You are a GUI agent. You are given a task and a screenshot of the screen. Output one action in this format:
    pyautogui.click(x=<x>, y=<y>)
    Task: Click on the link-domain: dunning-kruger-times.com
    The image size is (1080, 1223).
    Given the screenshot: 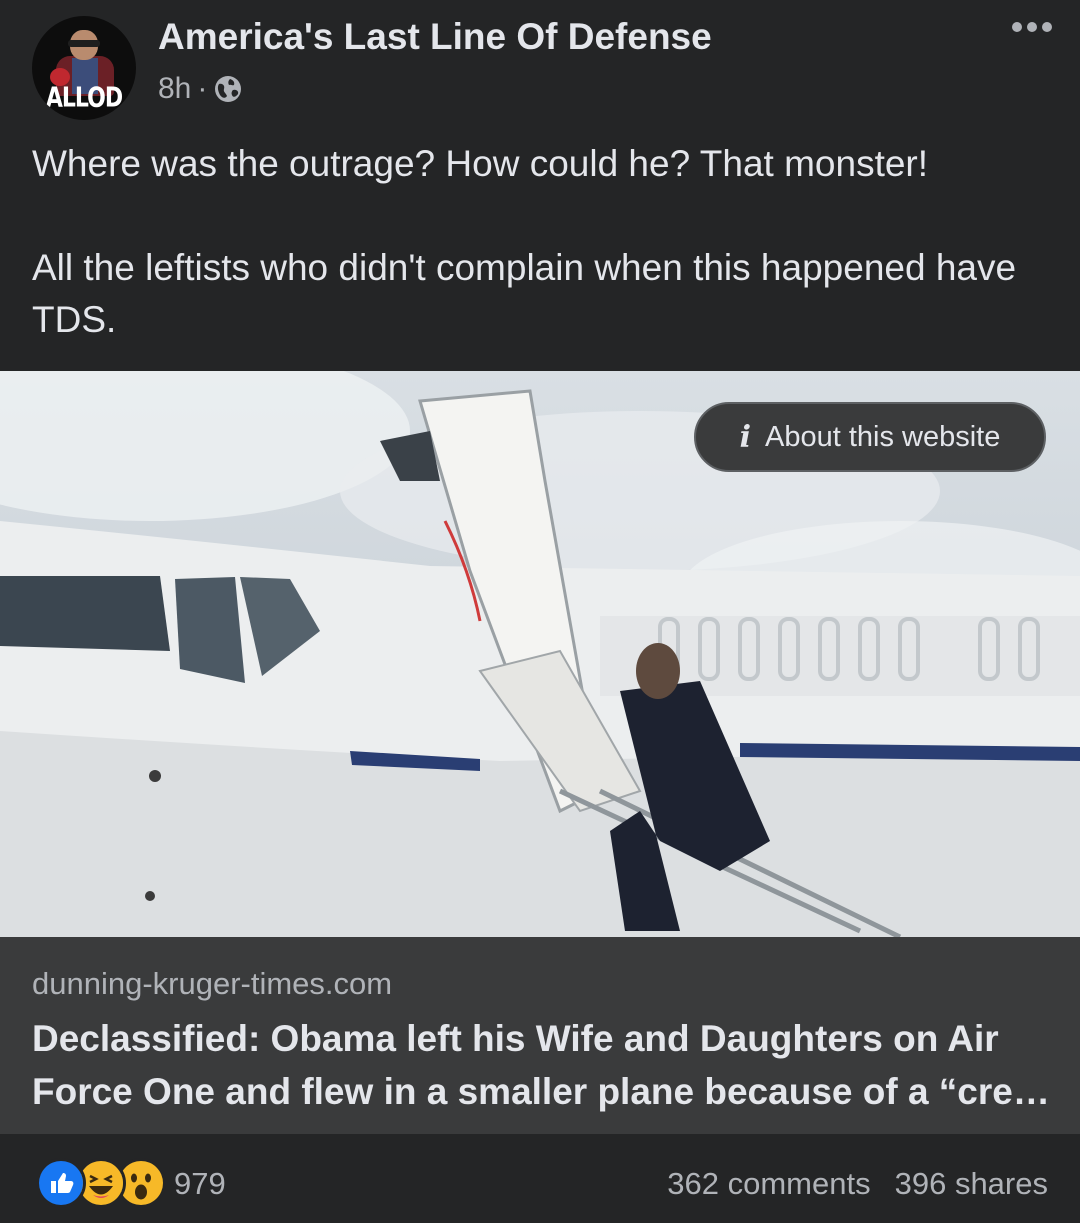 What is the action you would take?
    pyautogui.click(x=212, y=983)
    